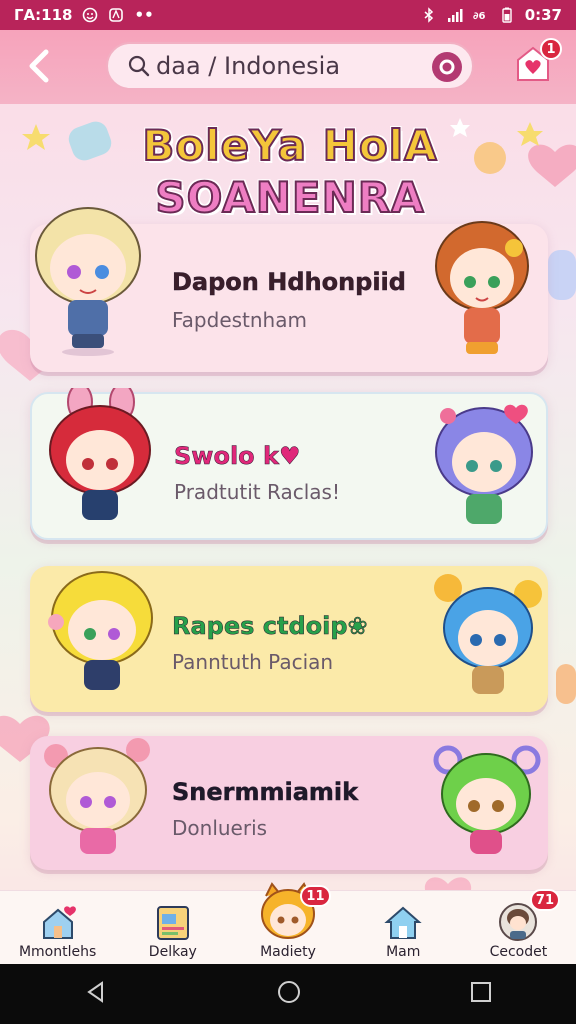 The image size is (576, 1024). I want to click on nav-label: Mmontlehs, so click(57, 952).